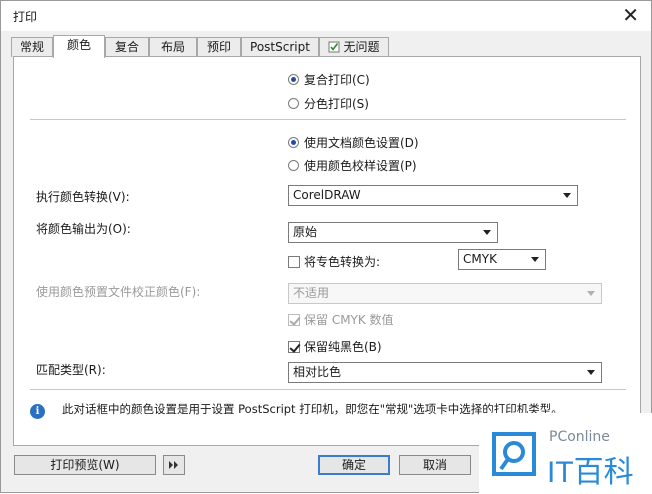 This screenshot has height=494, width=652. I want to click on select-value: 不适用, so click(311, 293).